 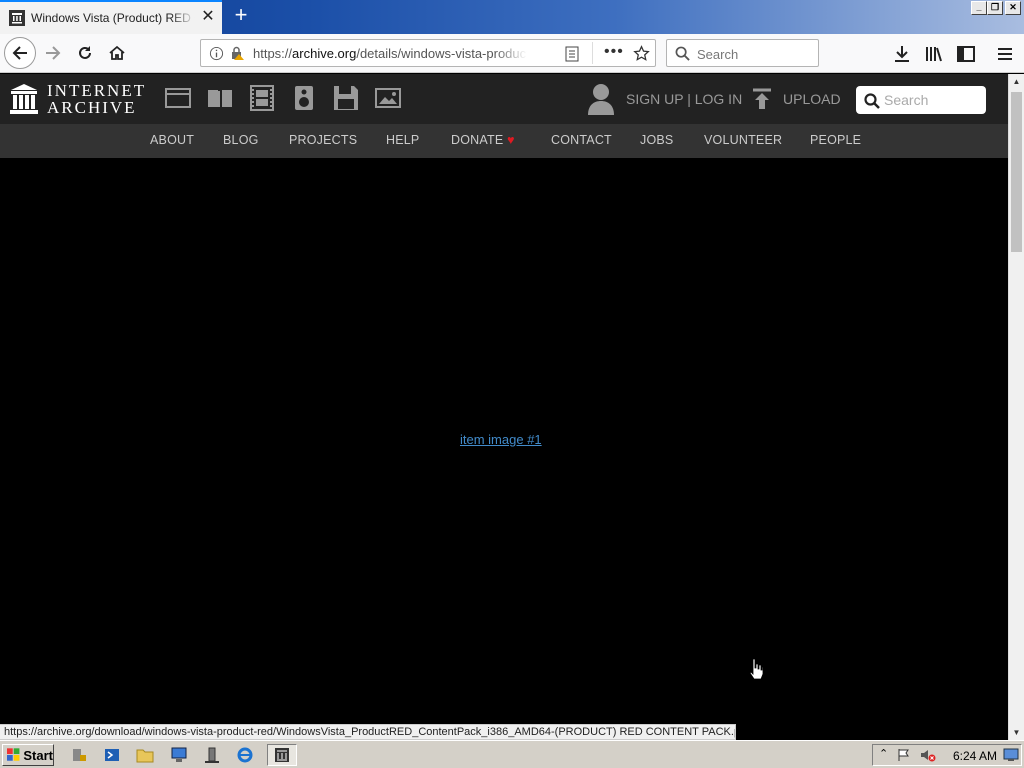 I want to click on forward-arrow-icon, so click(x=53, y=53).